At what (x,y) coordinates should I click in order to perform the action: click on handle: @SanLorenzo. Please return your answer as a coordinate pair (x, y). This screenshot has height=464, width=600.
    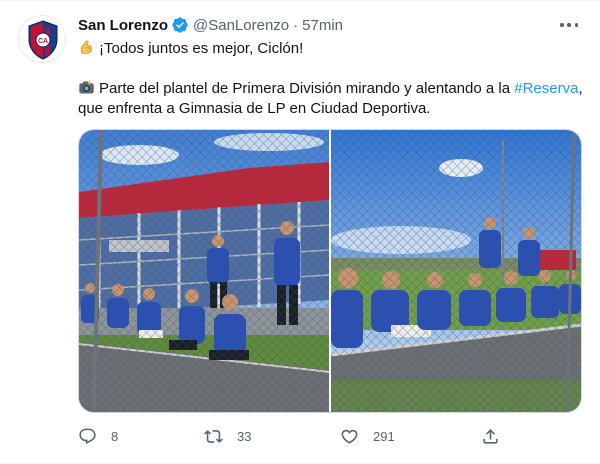
    Looking at the image, I should click on (241, 25).